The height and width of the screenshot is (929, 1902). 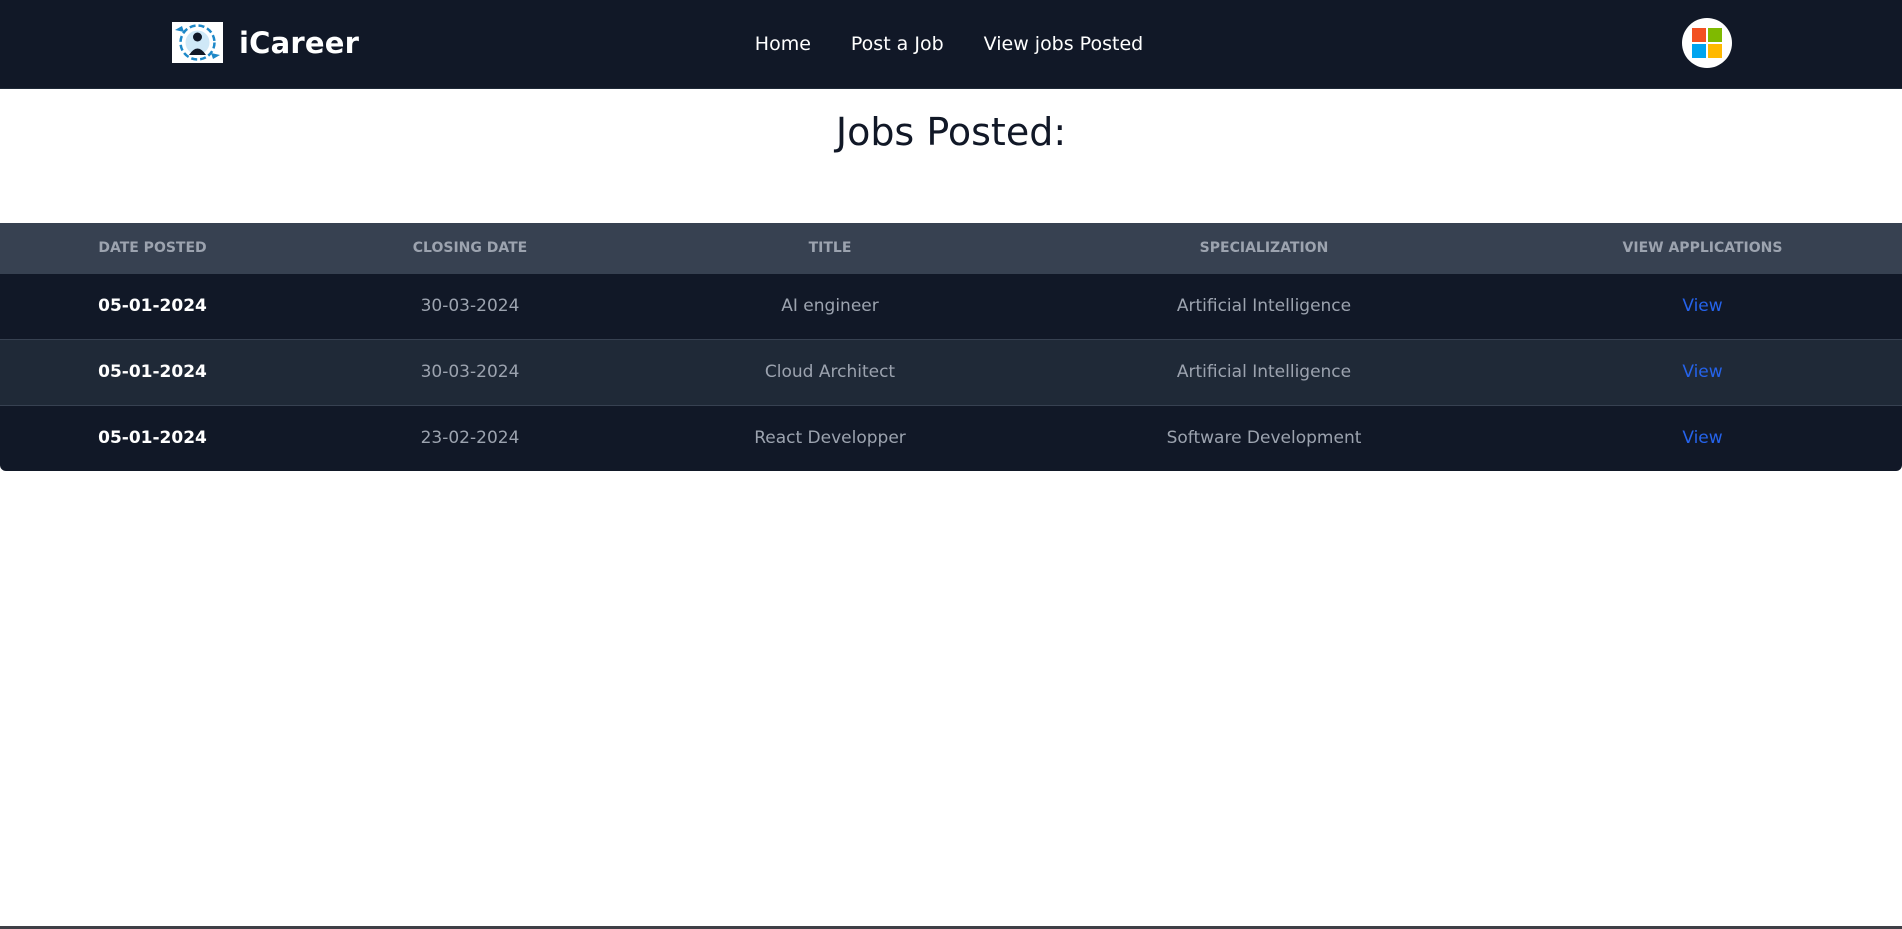 What do you see at coordinates (830, 438) in the screenshot?
I see `cell-title: React Developper` at bounding box center [830, 438].